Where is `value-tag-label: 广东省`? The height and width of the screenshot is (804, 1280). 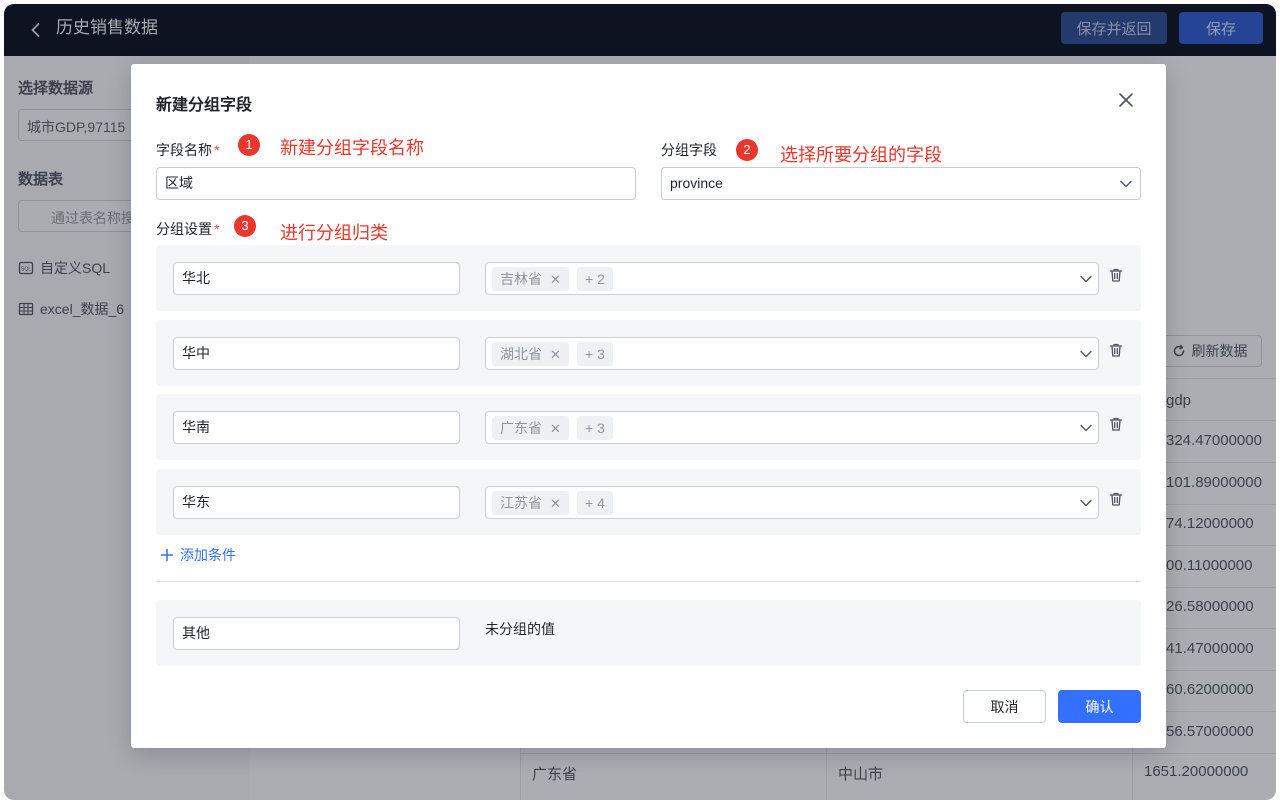
value-tag-label: 广东省 is located at coordinates (521, 428).